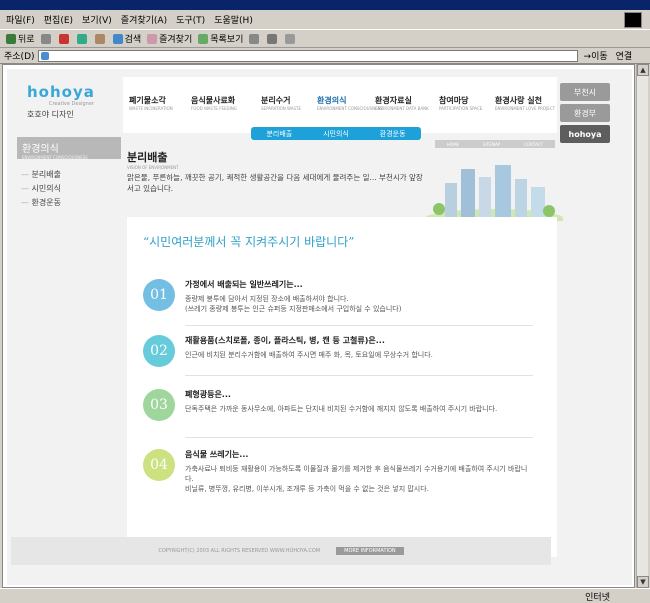  I want to click on address-label: 주소(D), so click(19, 57).